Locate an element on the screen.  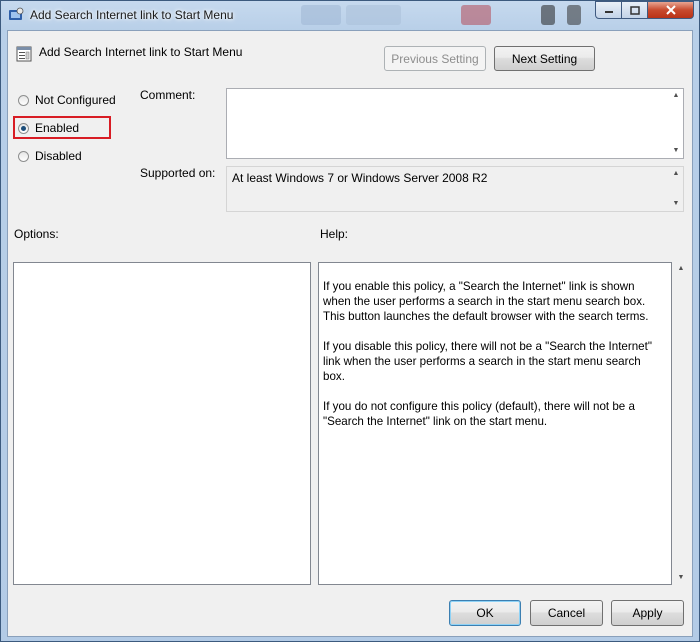
window-title: Add Search Internet link to Start Menu is located at coordinates (132, 15).